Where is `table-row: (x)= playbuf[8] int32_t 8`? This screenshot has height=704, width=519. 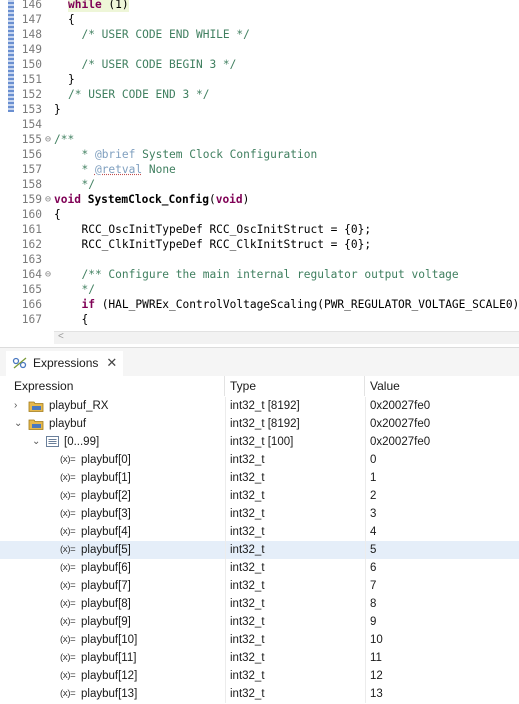
table-row: (x)= playbuf[8] int32_t 8 is located at coordinates (259, 604).